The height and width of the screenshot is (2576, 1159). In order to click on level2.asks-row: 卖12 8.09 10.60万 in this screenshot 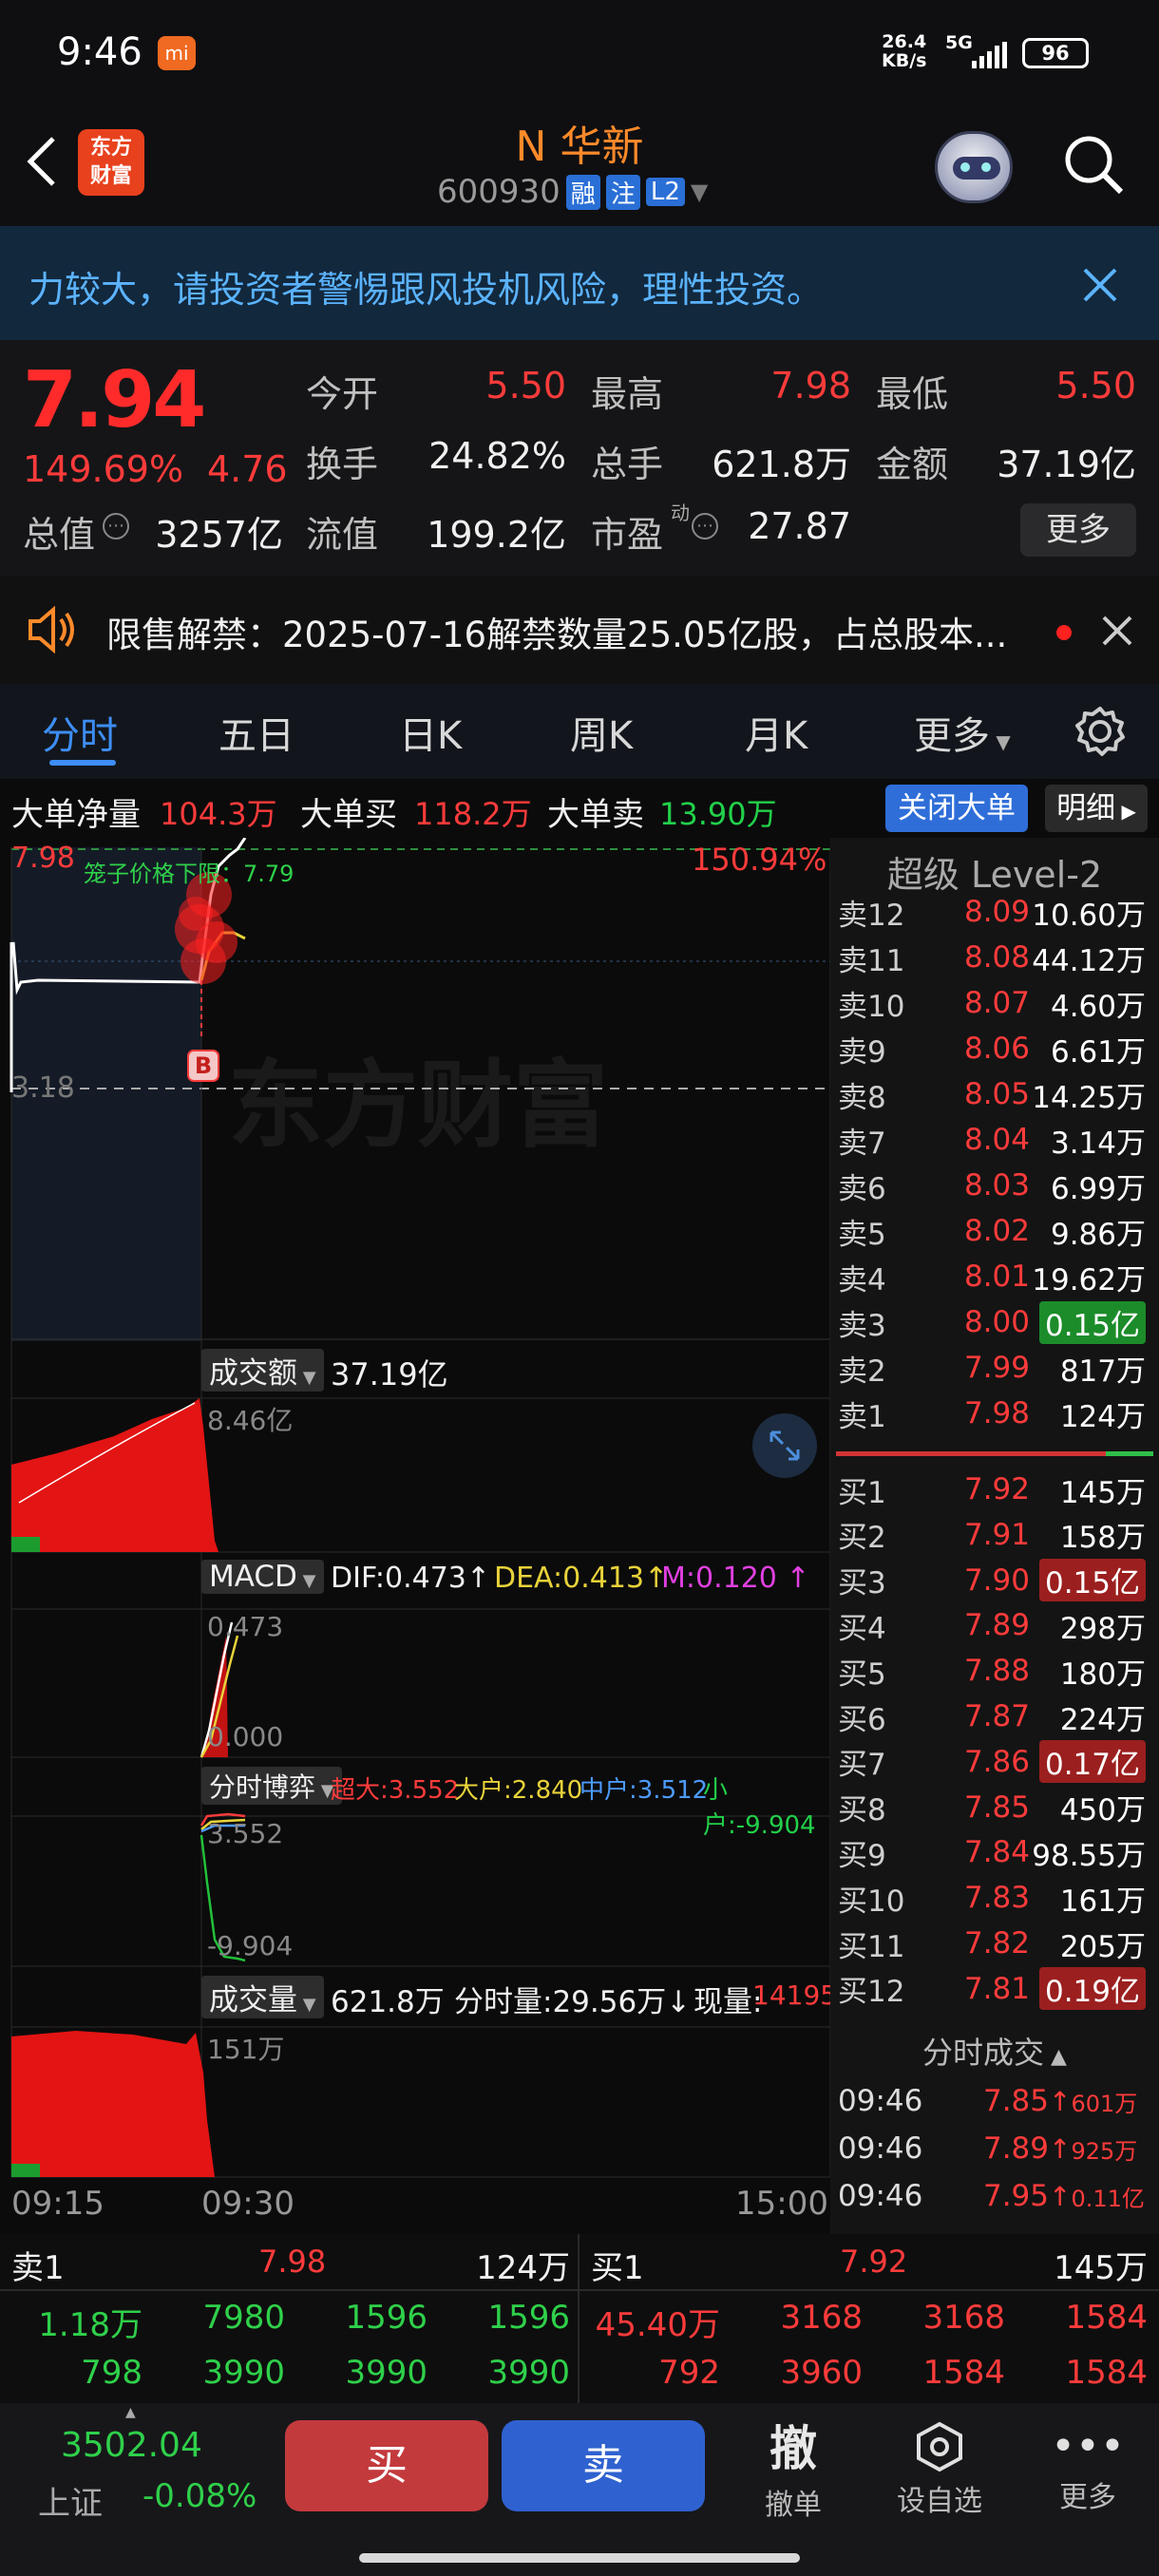, I will do `click(994, 912)`.